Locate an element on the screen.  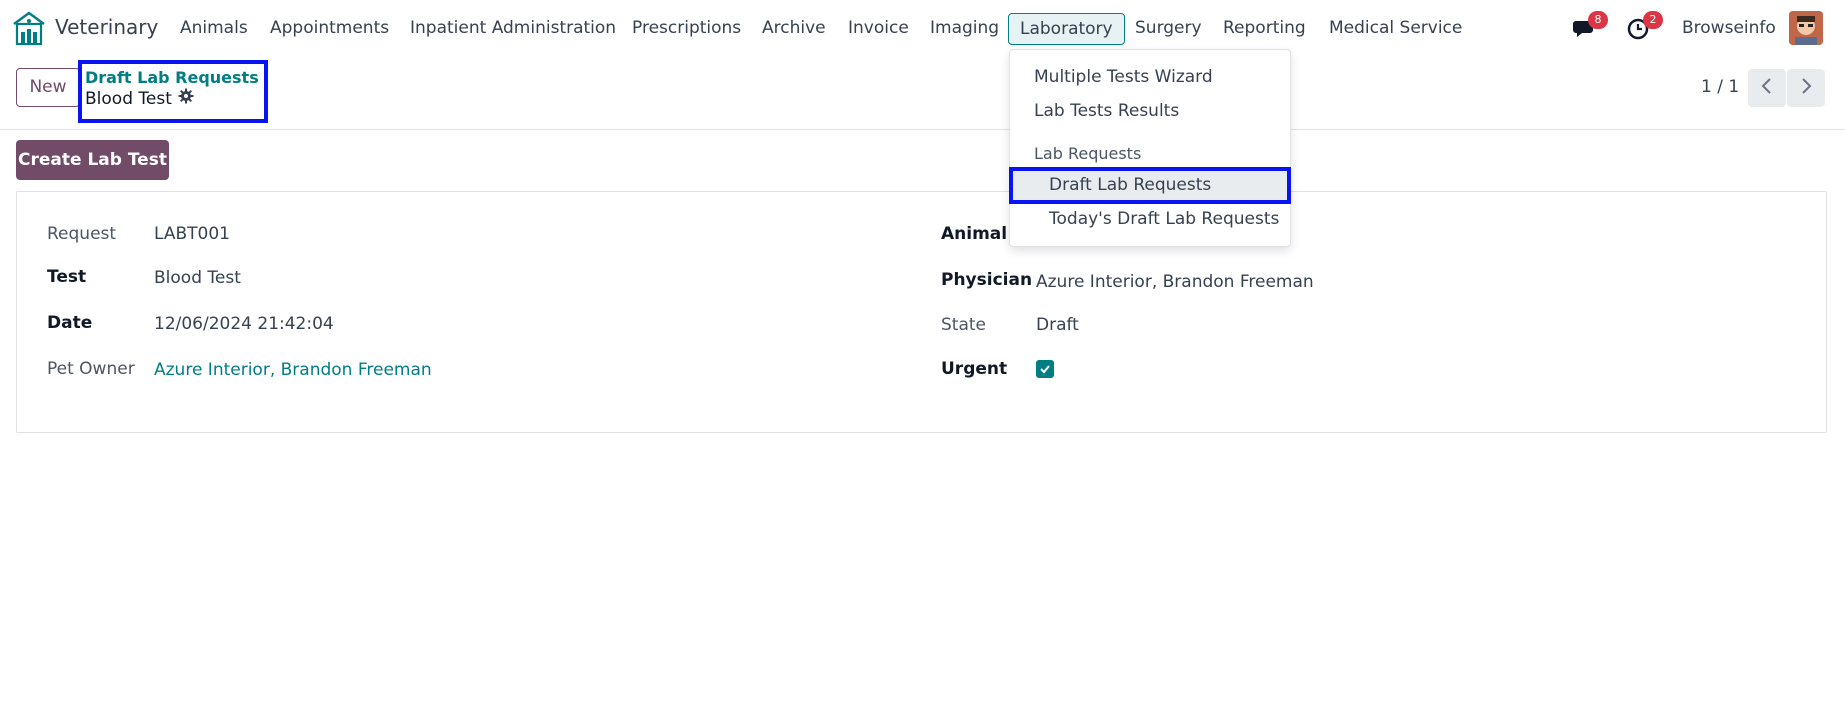
user-avatar is located at coordinates (1806, 28).